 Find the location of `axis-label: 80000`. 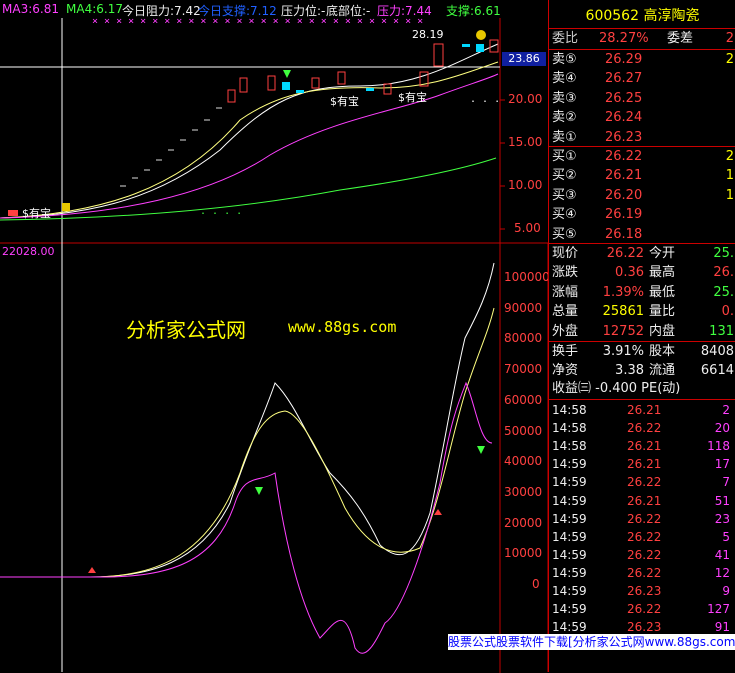

axis-label: 80000 is located at coordinates (523, 338).